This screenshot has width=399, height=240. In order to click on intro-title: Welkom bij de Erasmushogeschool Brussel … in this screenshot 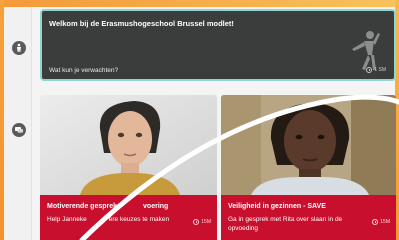, I will do `click(141, 23)`.